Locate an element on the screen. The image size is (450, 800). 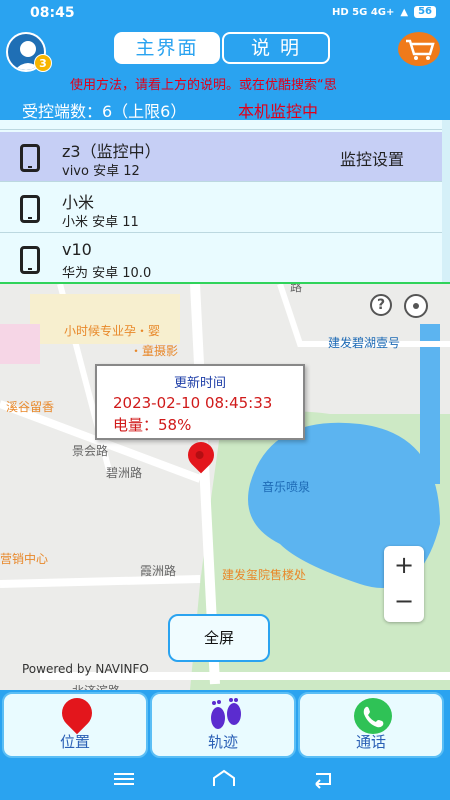
device-row-partial is located at coordinates (225, 125).